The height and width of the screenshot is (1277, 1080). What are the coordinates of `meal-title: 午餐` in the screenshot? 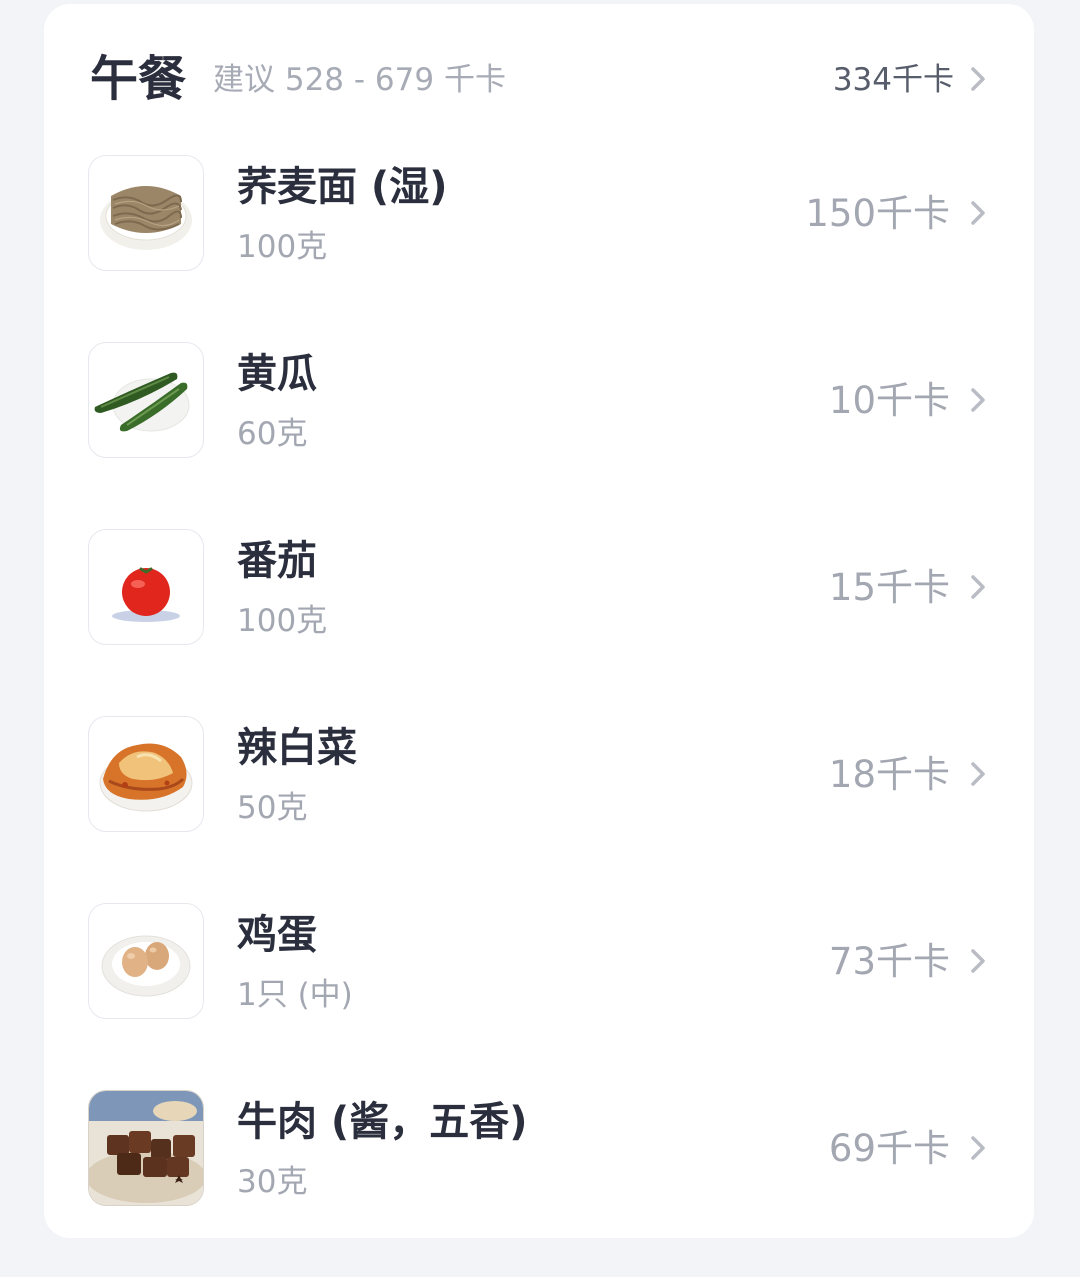 It's located at (138, 79).